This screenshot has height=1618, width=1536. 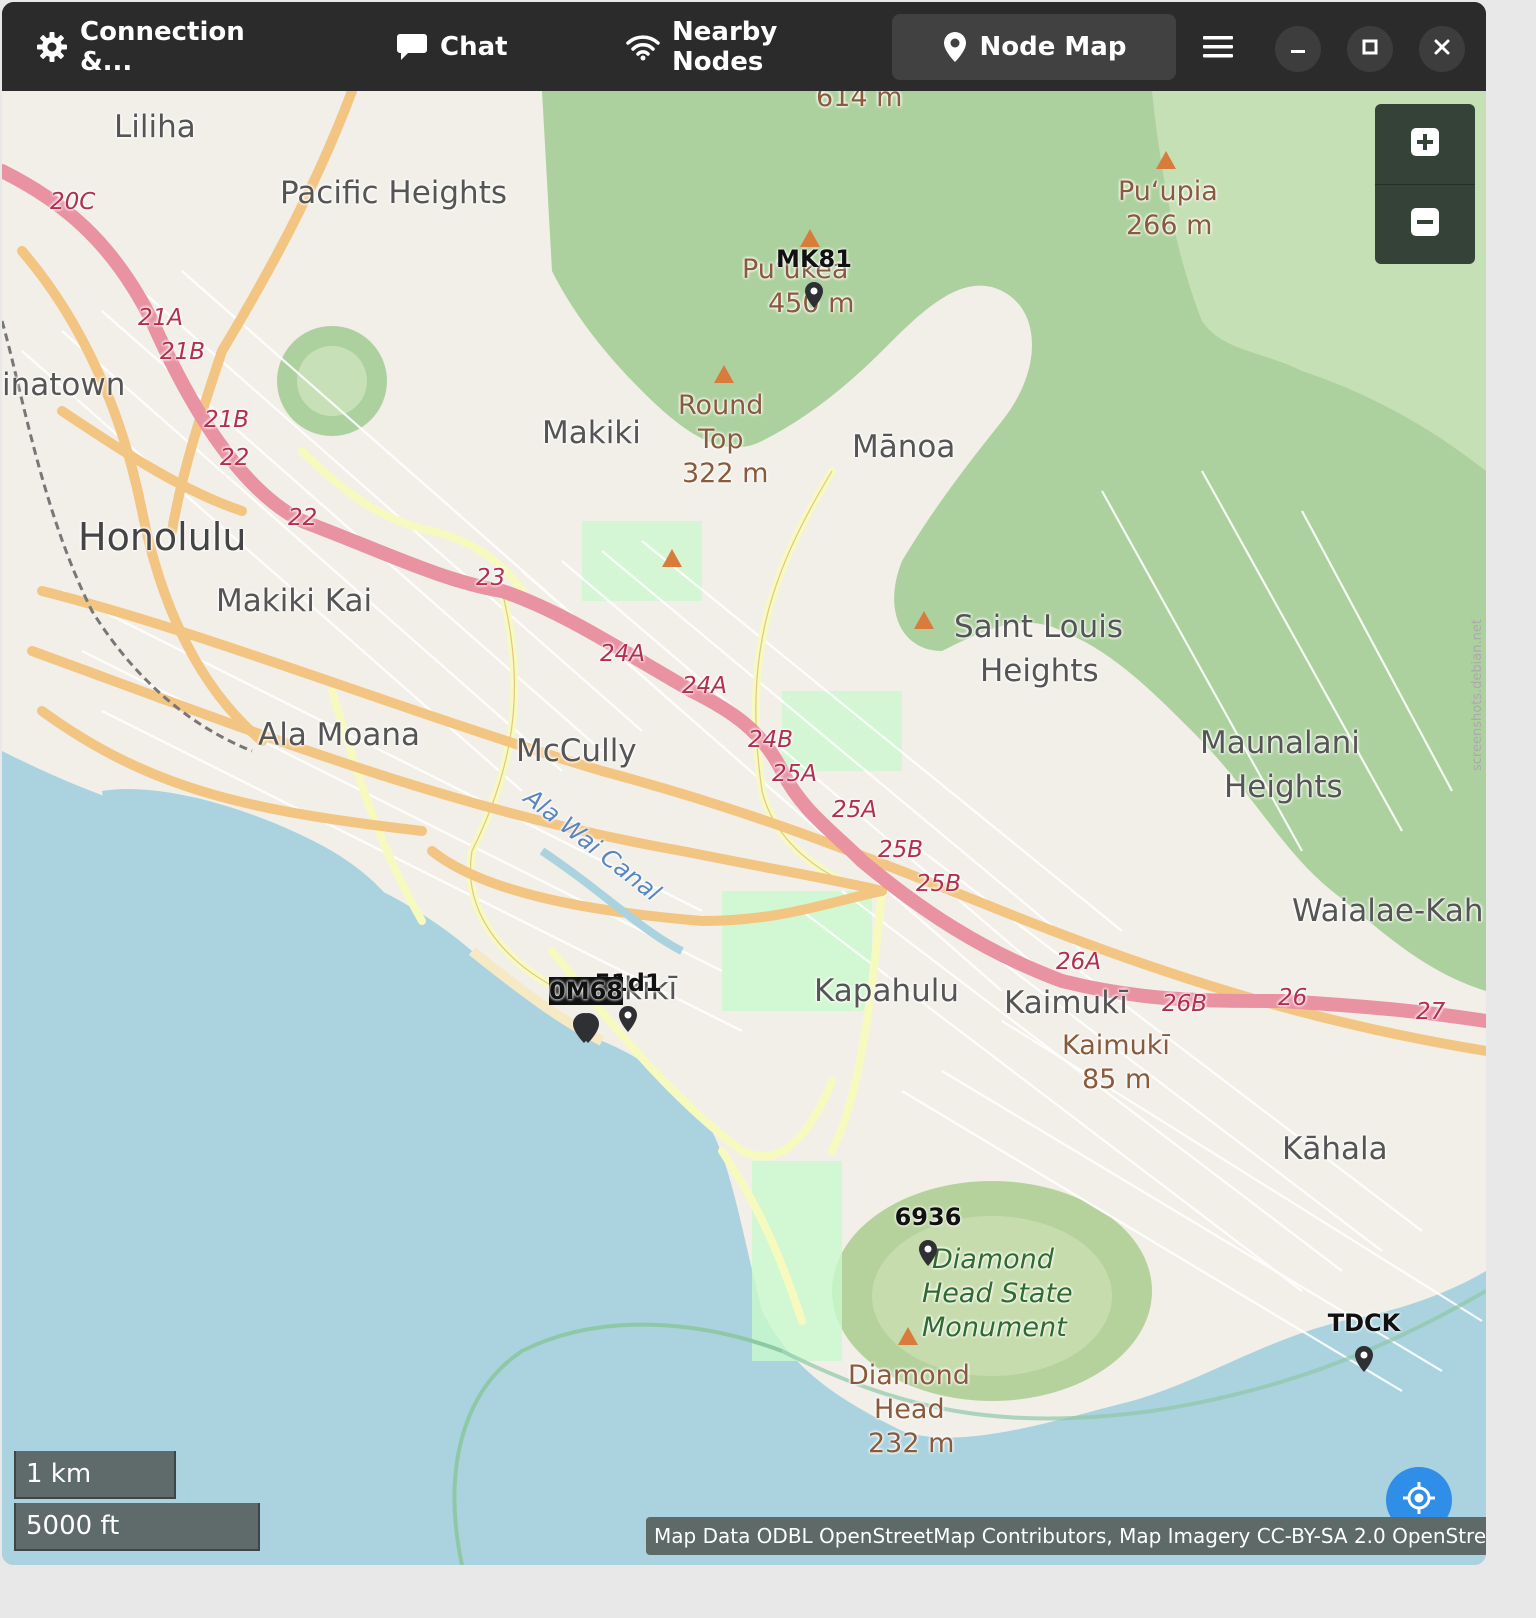 What do you see at coordinates (997, 1293) in the screenshot?
I see `park-label-line2: Head State` at bounding box center [997, 1293].